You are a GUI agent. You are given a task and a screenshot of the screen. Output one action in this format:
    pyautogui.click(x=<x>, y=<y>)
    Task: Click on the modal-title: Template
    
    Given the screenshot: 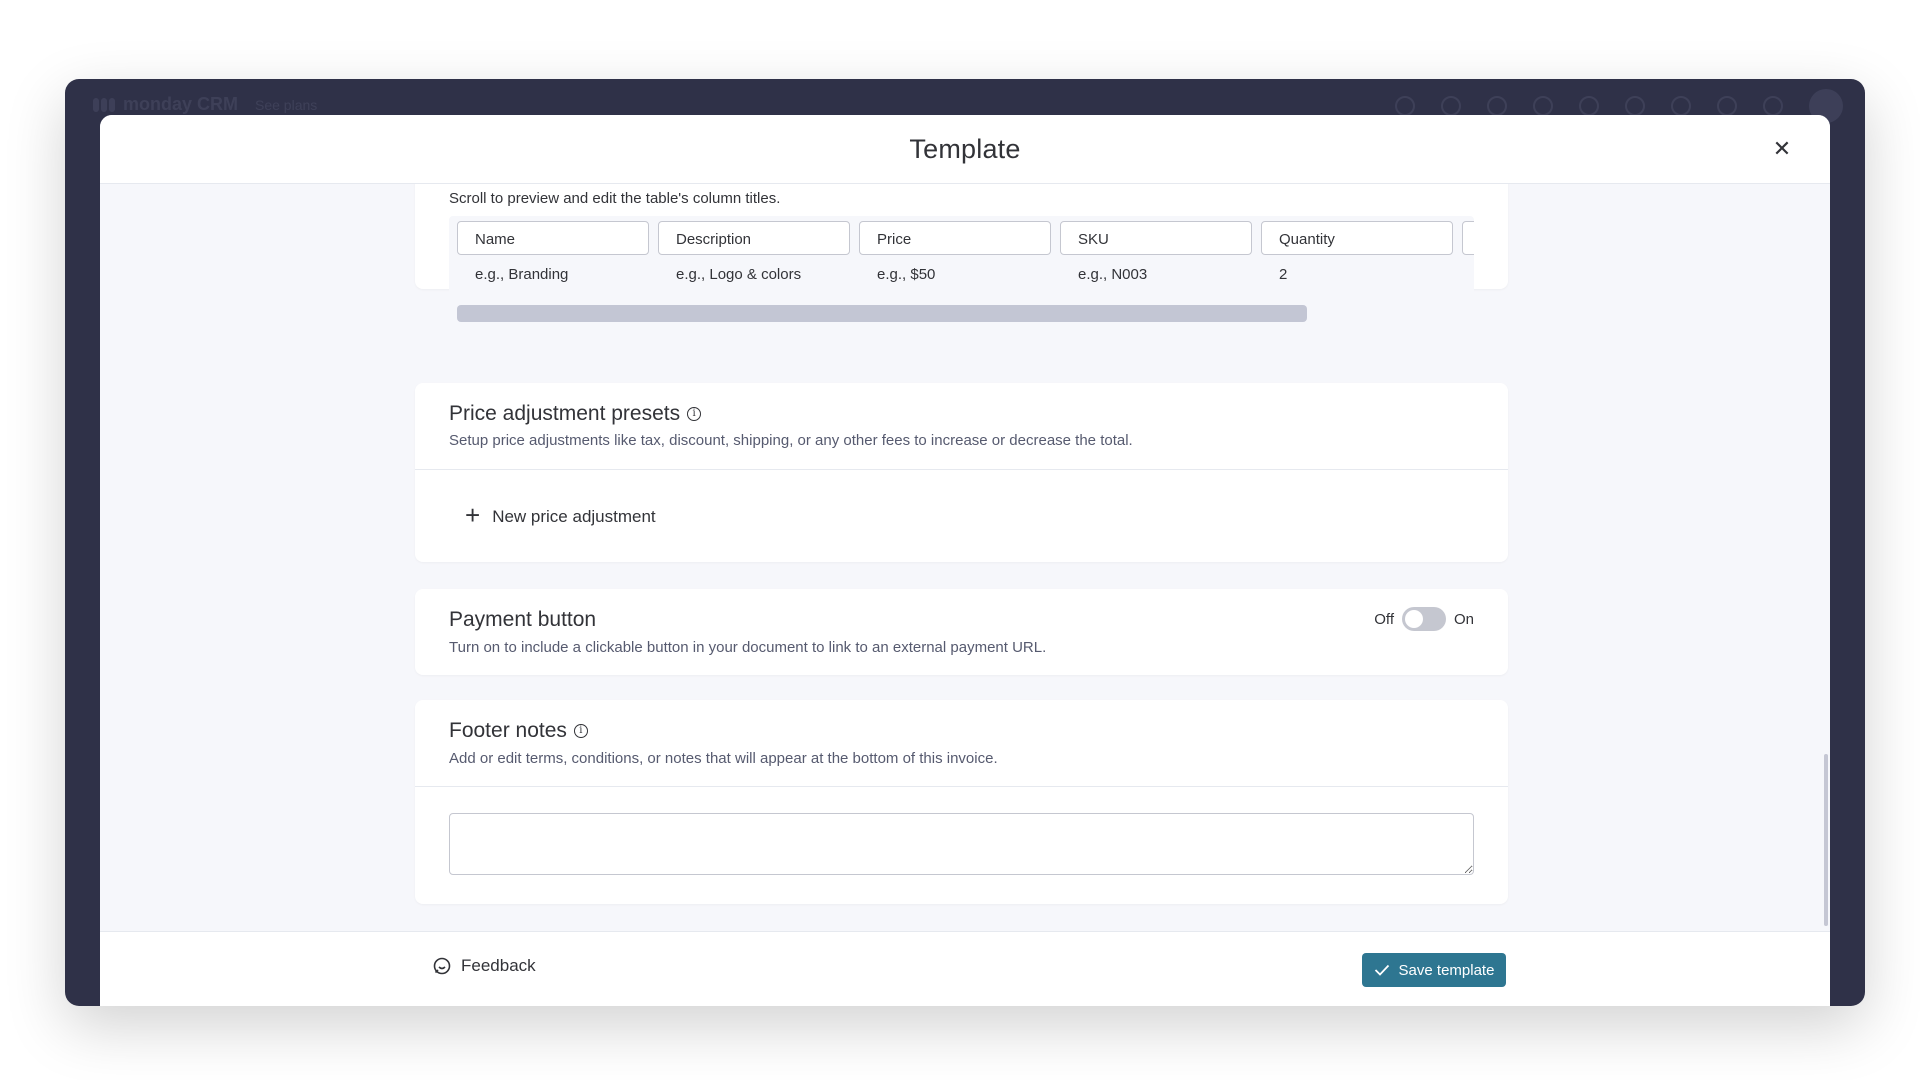 What is the action you would take?
    pyautogui.click(x=965, y=148)
    